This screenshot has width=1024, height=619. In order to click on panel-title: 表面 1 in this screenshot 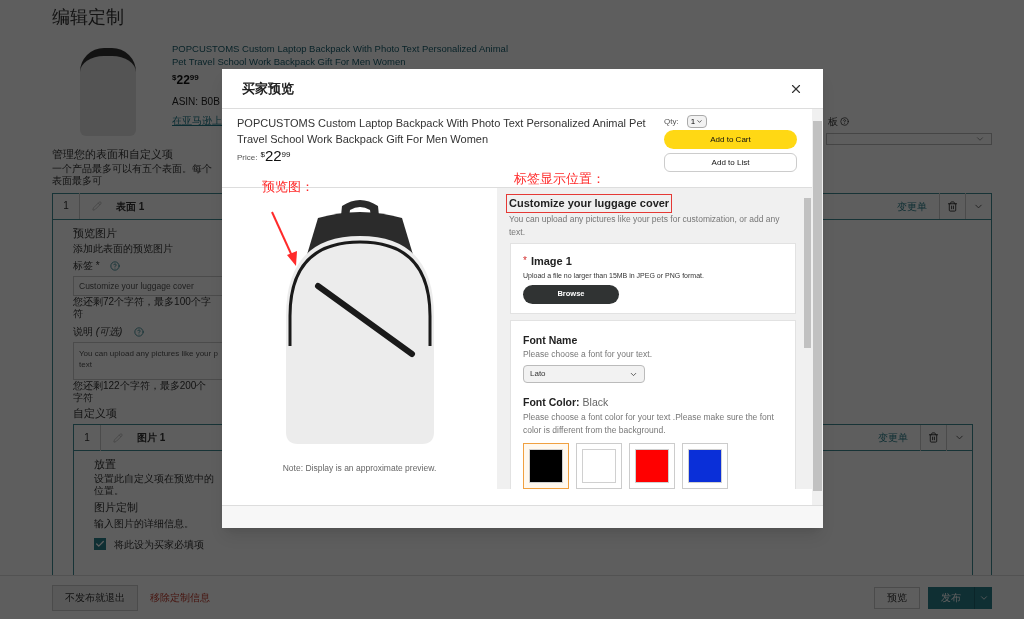, I will do `click(130, 206)`.